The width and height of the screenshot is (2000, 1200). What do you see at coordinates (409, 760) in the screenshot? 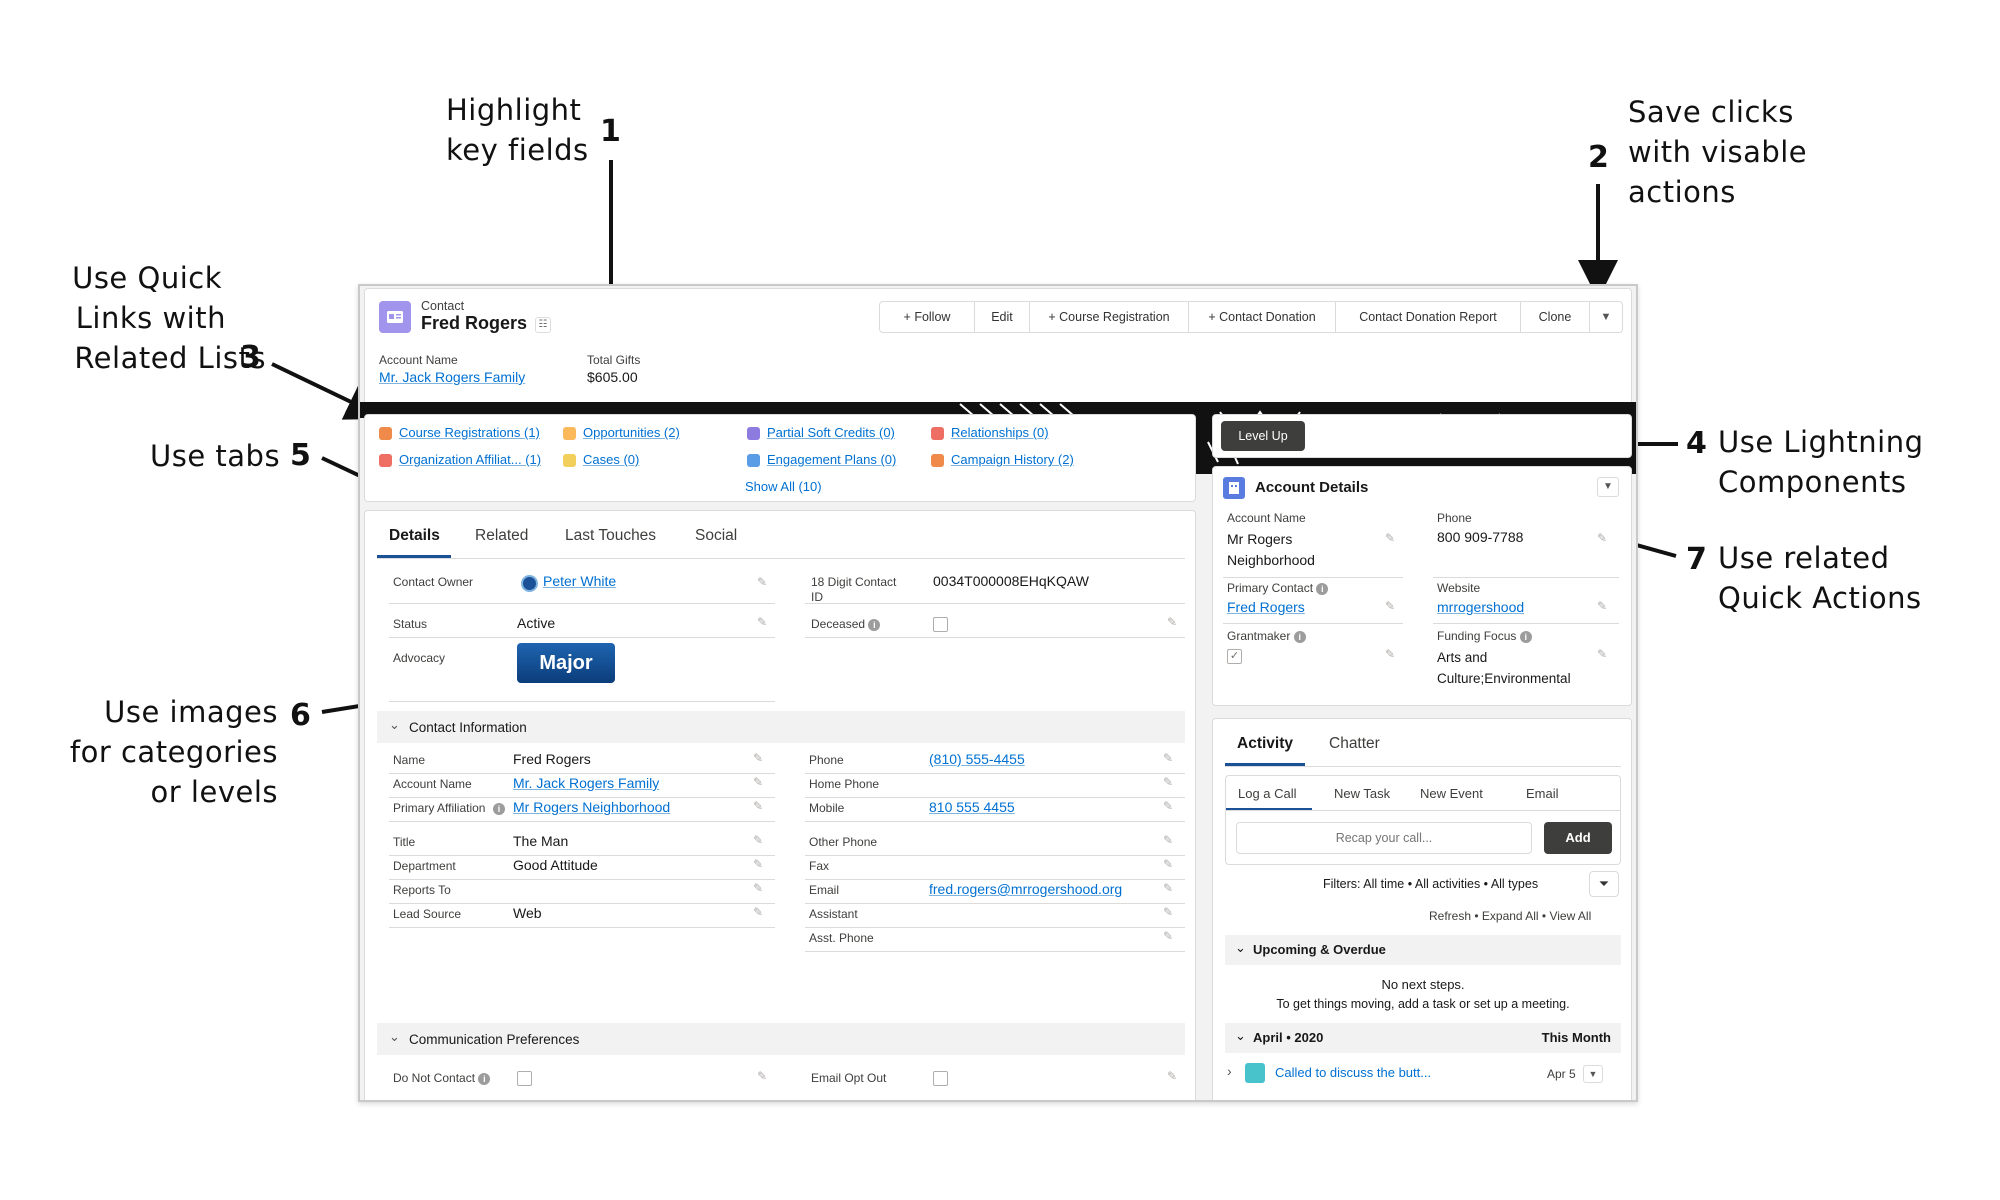
I see `contact-info-left-label: Name` at bounding box center [409, 760].